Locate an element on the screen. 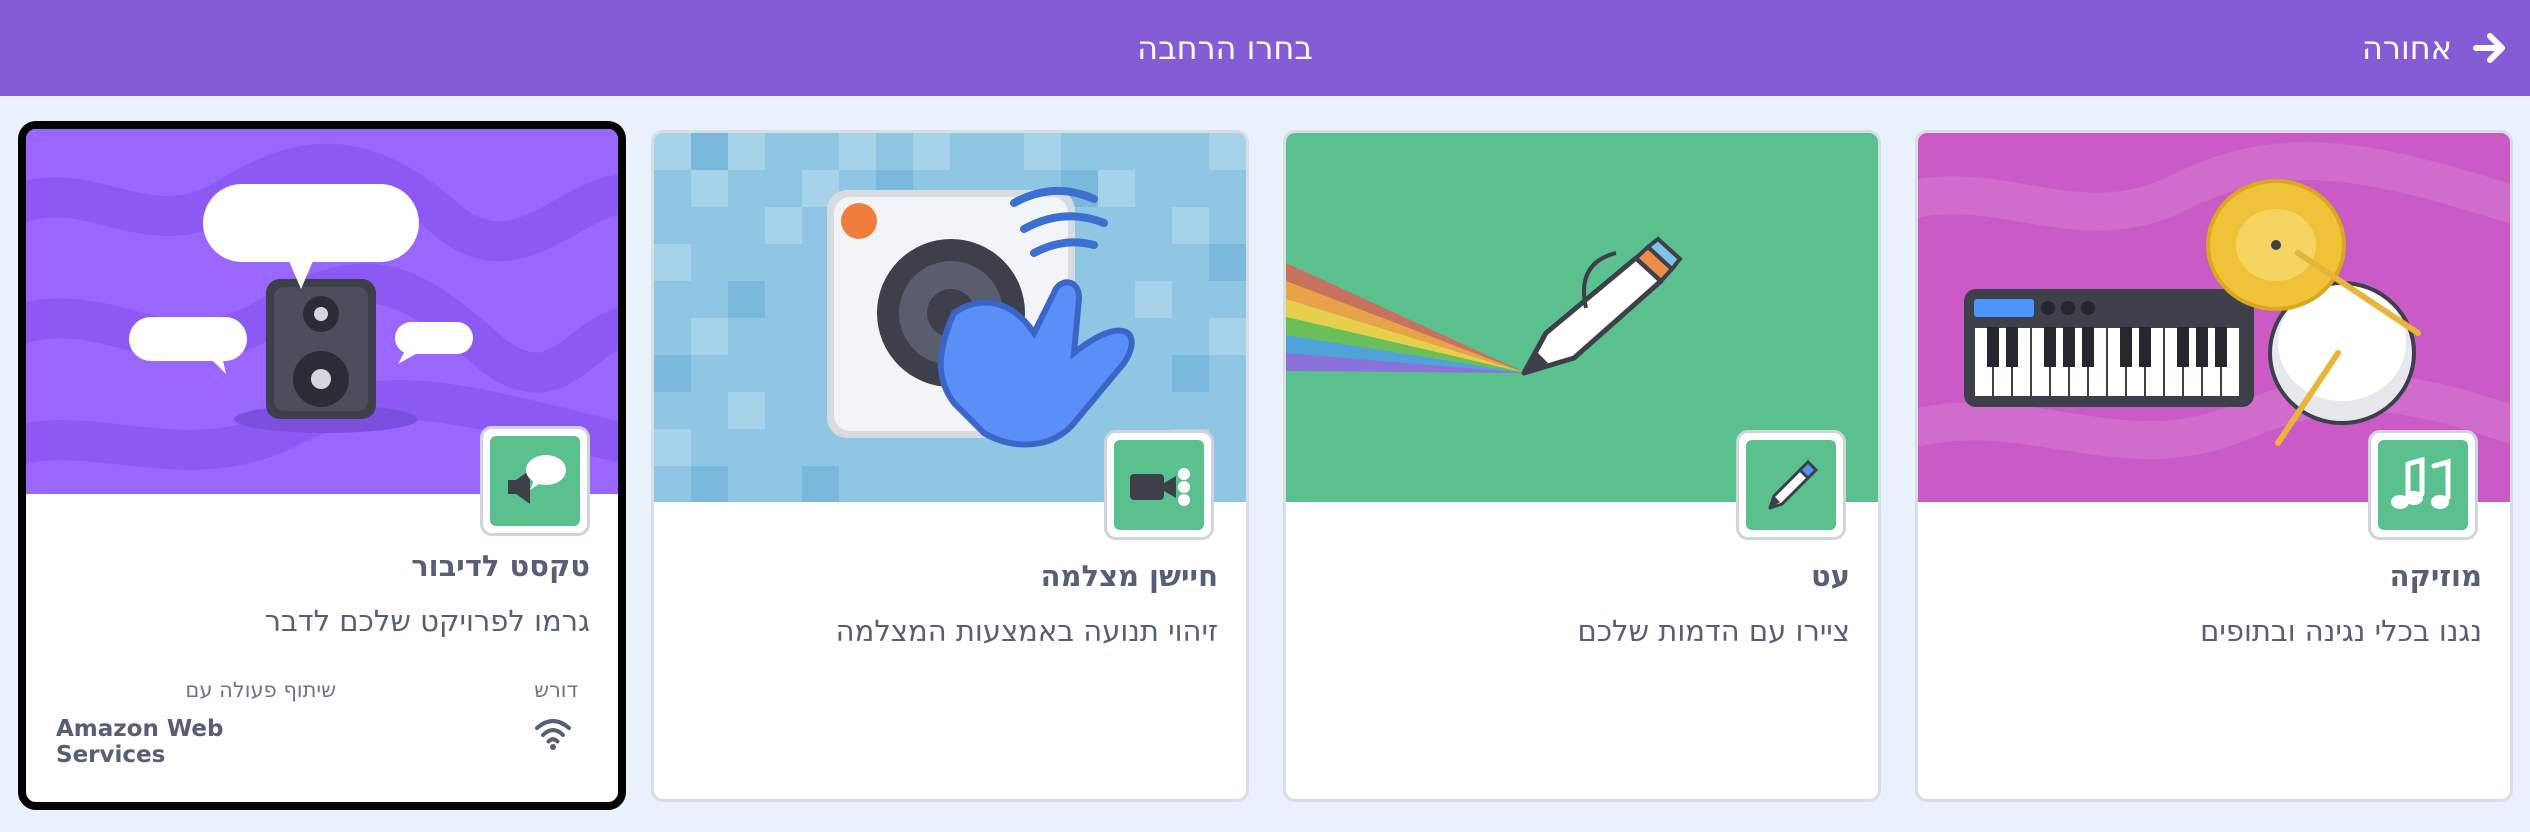 Image resolution: width=2530 pixels, height=832 pixels. wifi-icon is located at coordinates (553, 734).